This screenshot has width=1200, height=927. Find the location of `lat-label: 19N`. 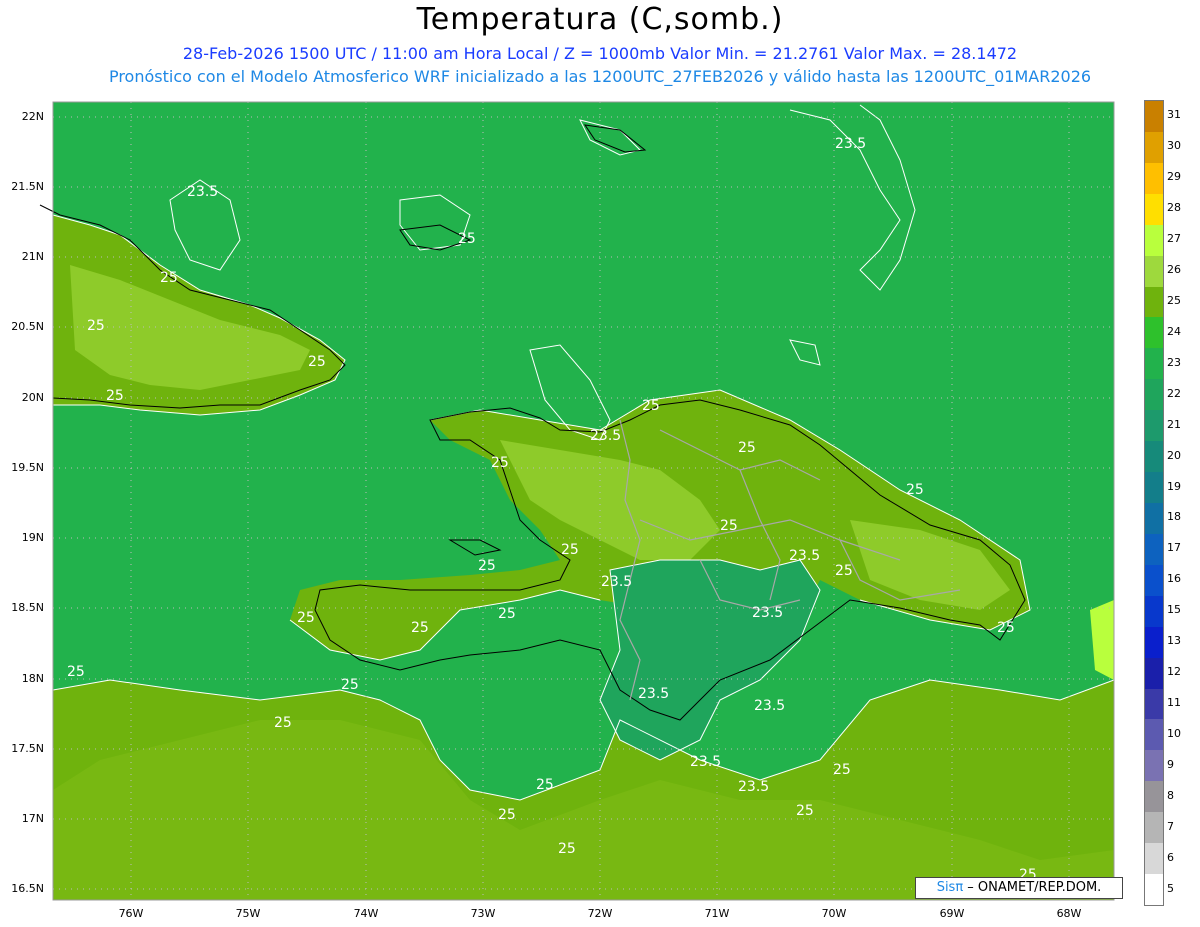

lat-label: 19N is located at coordinates (32, 537).